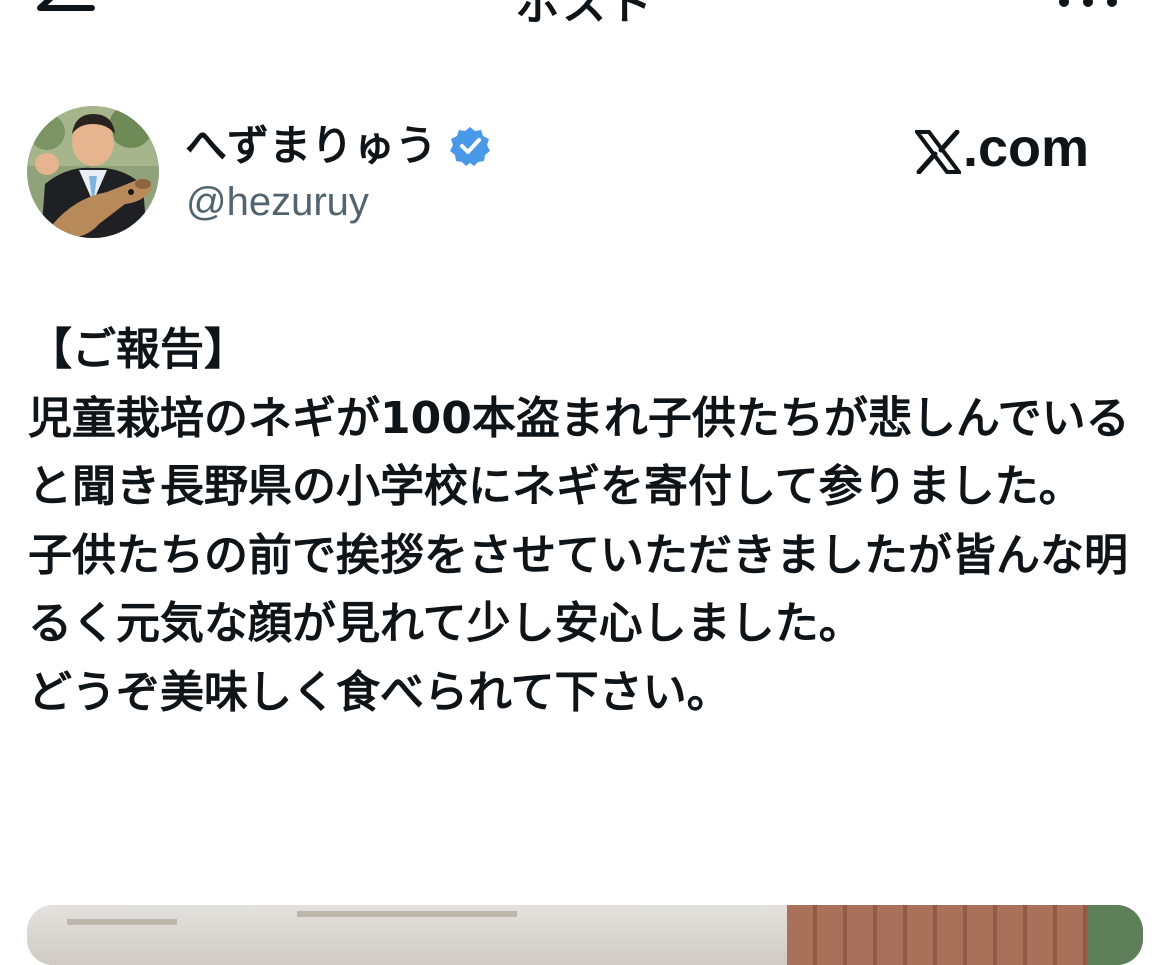  Describe the element at coordinates (937, 935) in the screenshot. I see `media-photo-wall` at that location.